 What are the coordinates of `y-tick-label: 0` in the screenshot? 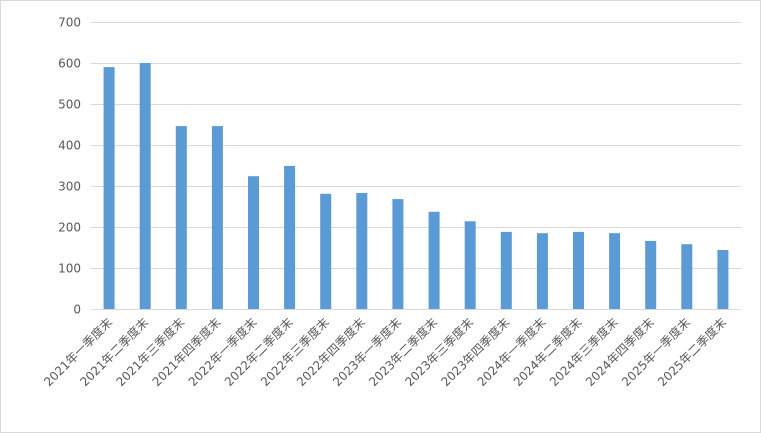 It's located at (77, 310).